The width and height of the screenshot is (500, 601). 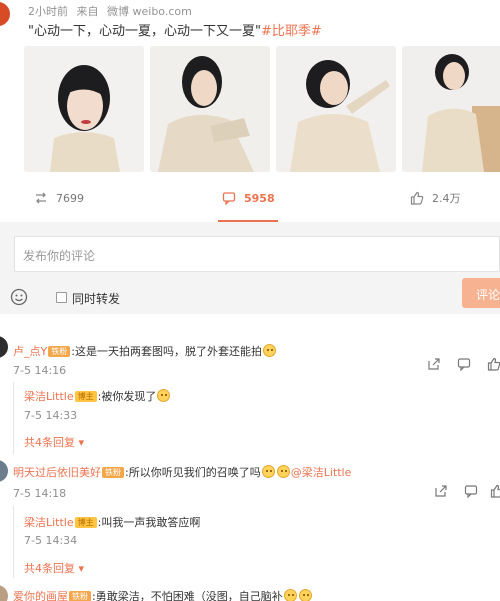 What do you see at coordinates (256, 418) in the screenshot?
I see `reply-thread: 梁洁Little 博主:被你发现了 7-5 14:33 共4条回复 ▾` at bounding box center [256, 418].